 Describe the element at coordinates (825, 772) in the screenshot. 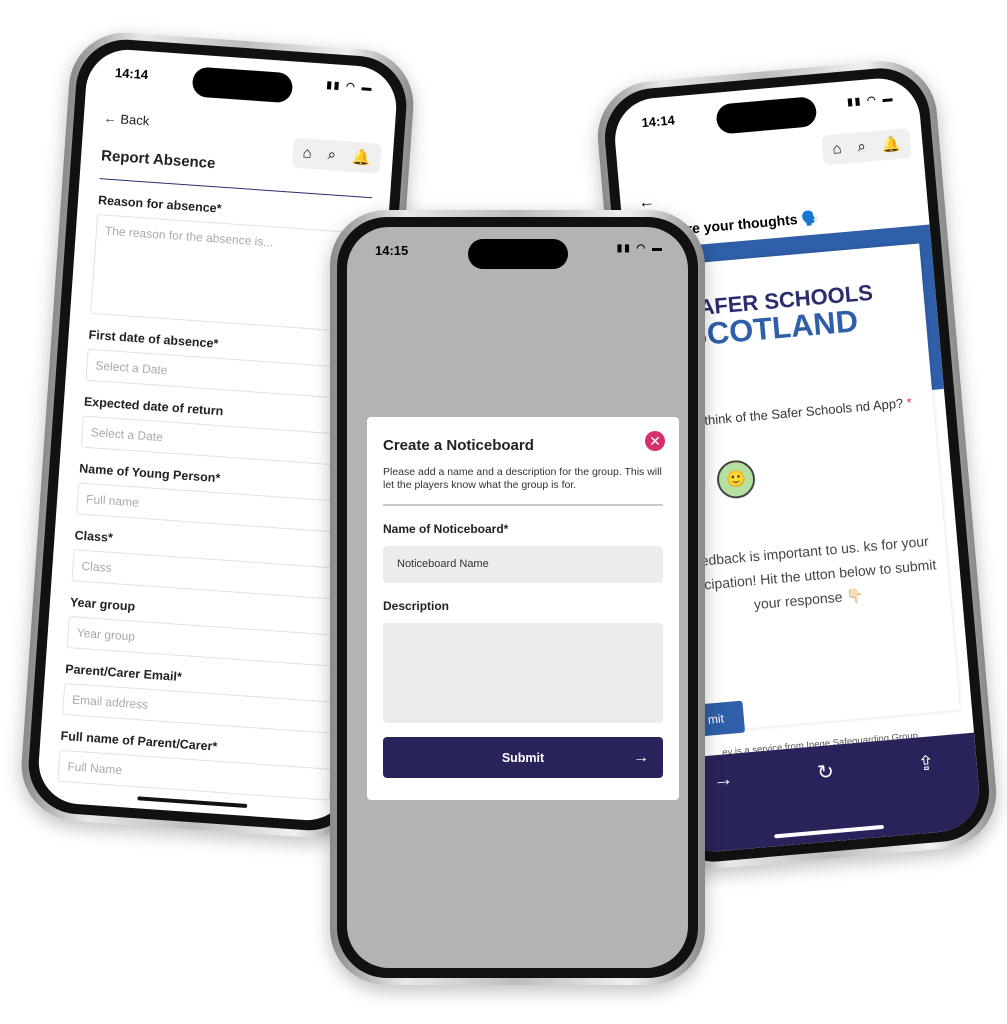

I see `reload-icon: ↻` at that location.